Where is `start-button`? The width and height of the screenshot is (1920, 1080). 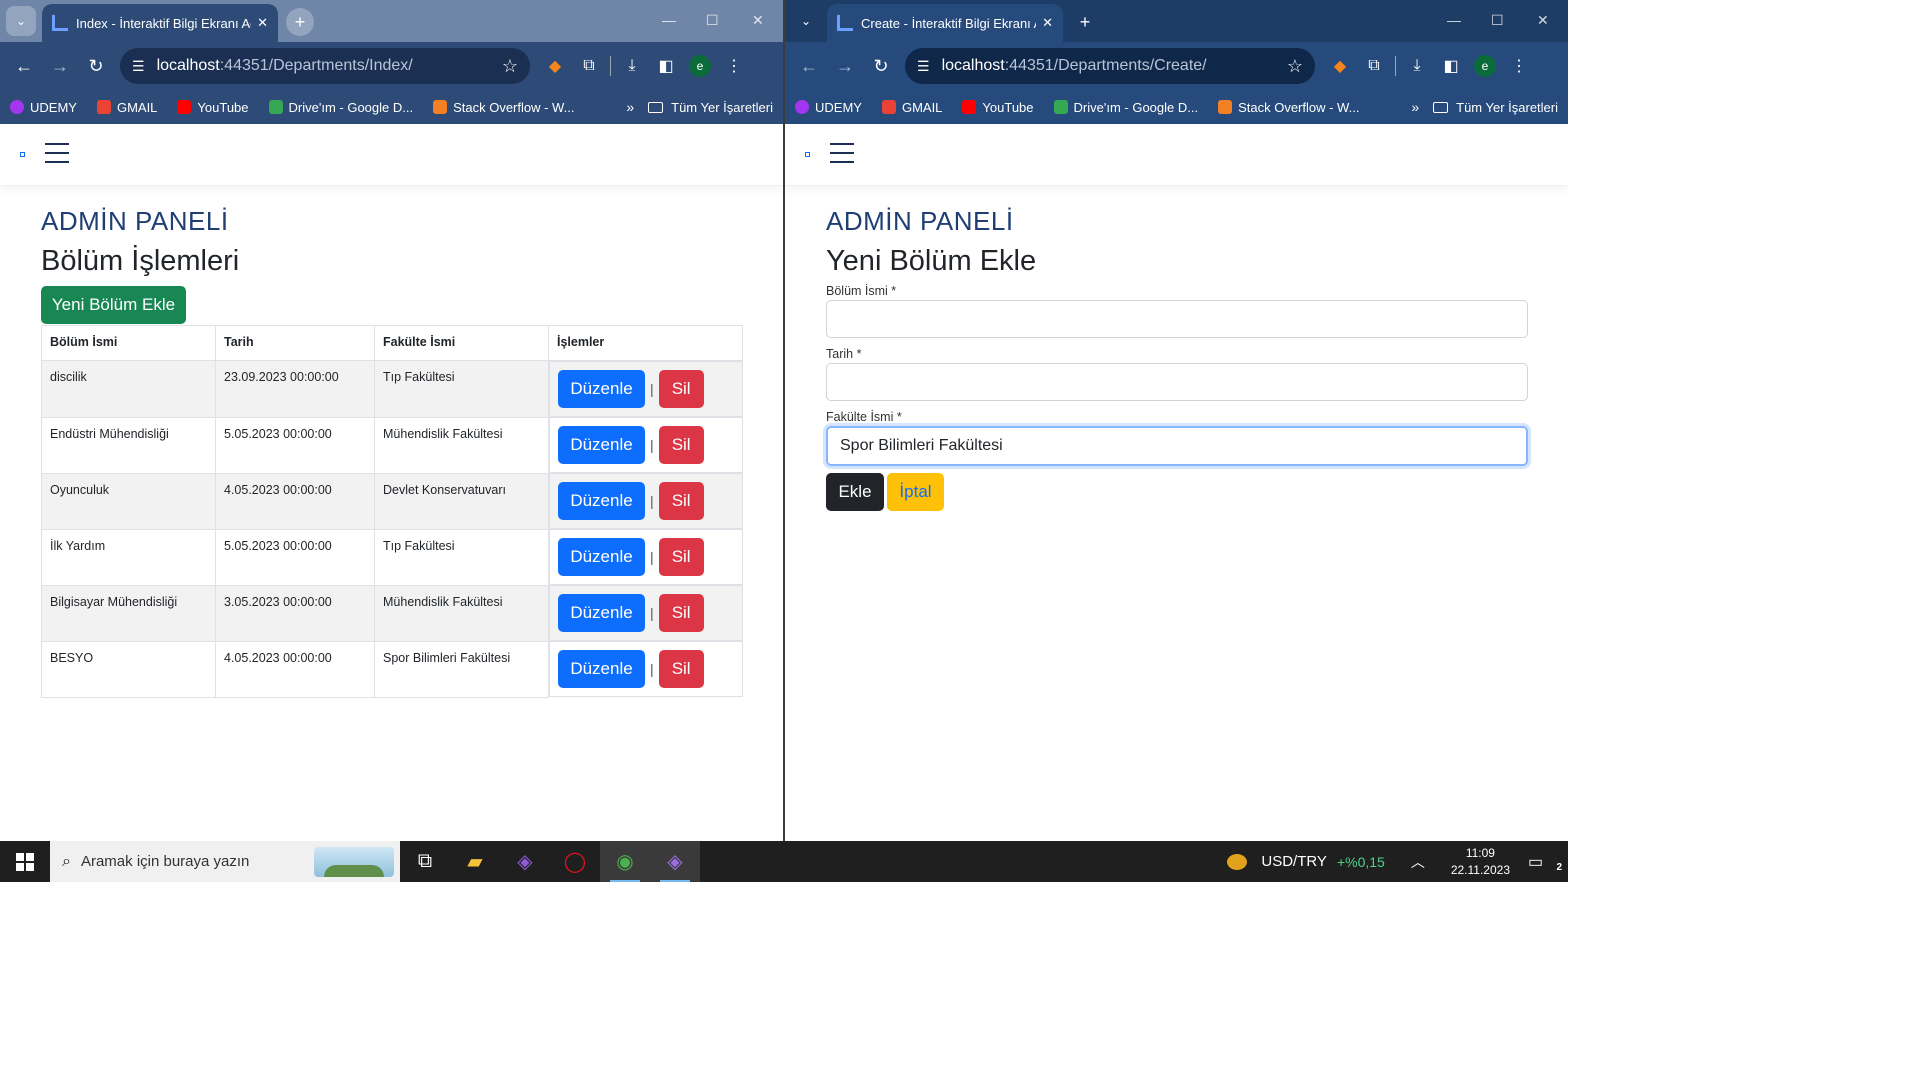
start-button is located at coordinates (25, 861).